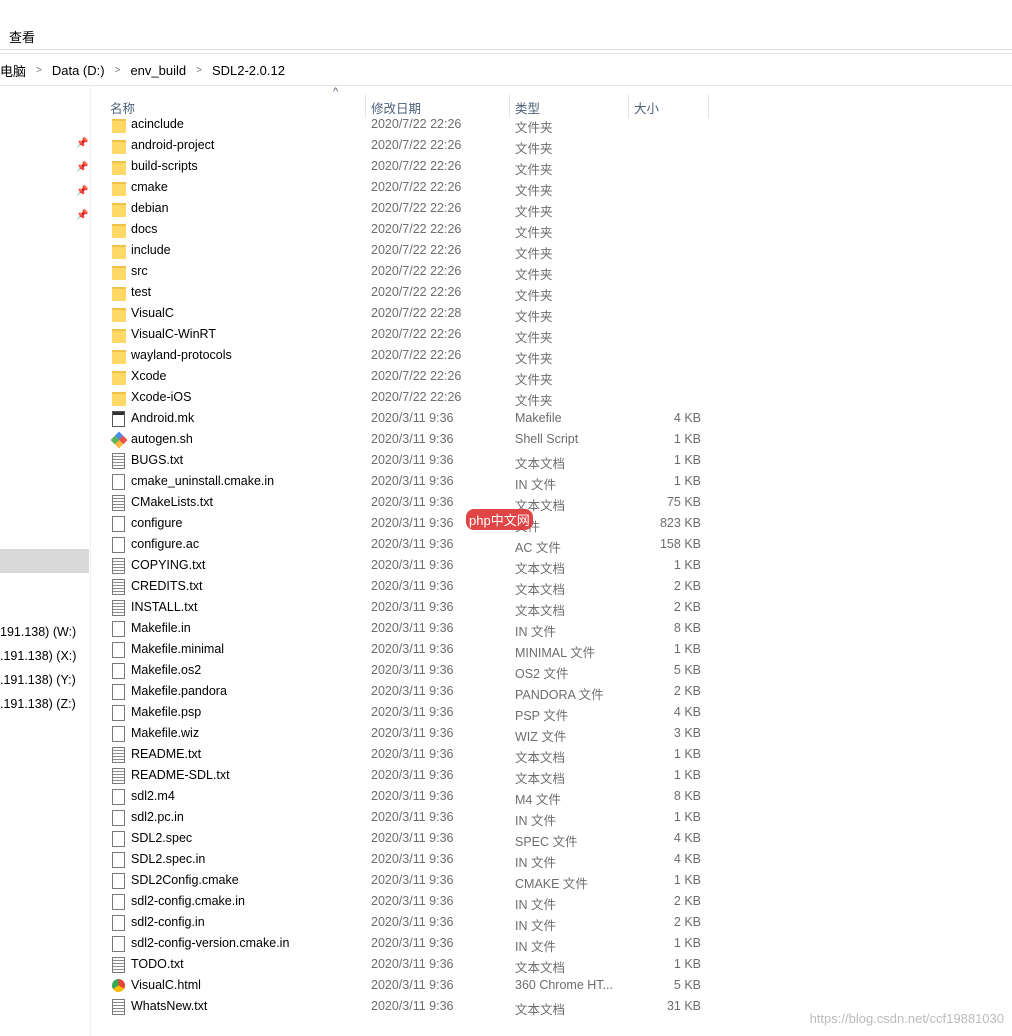 The width and height of the screenshot is (1012, 1036). What do you see at coordinates (409, 754) in the screenshot?
I see `file-row: README.txt 2020/3/11 9:36 文本文档 1 KB` at bounding box center [409, 754].